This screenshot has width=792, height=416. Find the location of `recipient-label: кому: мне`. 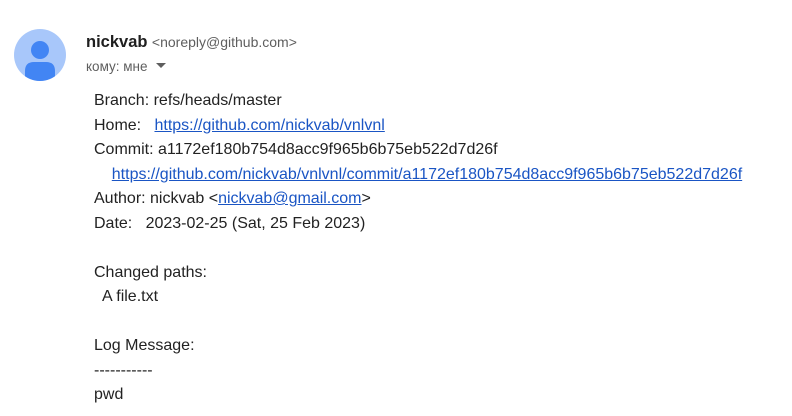

recipient-label: кому: мне is located at coordinates (117, 66).